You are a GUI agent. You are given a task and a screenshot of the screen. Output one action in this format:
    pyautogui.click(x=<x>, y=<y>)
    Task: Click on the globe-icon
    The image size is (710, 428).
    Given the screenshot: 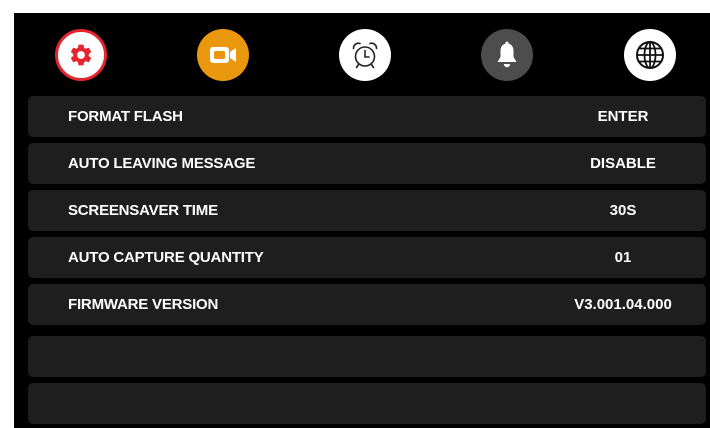 What is the action you would take?
    pyautogui.click(x=650, y=55)
    